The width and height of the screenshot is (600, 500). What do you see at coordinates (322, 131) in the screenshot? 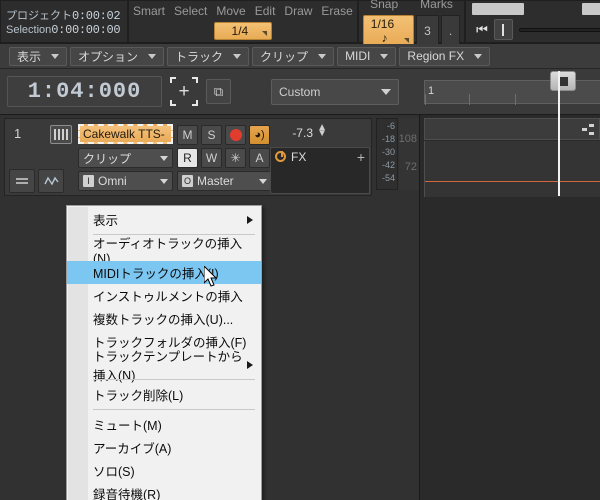
I see `spinner-arrows-icon: ▲ ▼` at bounding box center [322, 131].